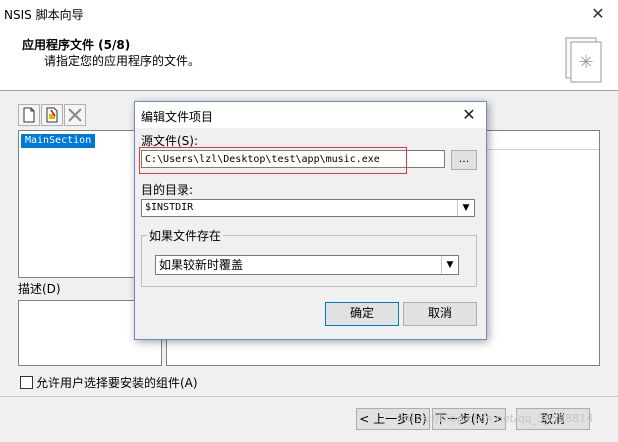 This screenshot has width=618, height=442. What do you see at coordinates (44, 15) in the screenshot?
I see `window-title: NSIS 脚本向导` at bounding box center [44, 15].